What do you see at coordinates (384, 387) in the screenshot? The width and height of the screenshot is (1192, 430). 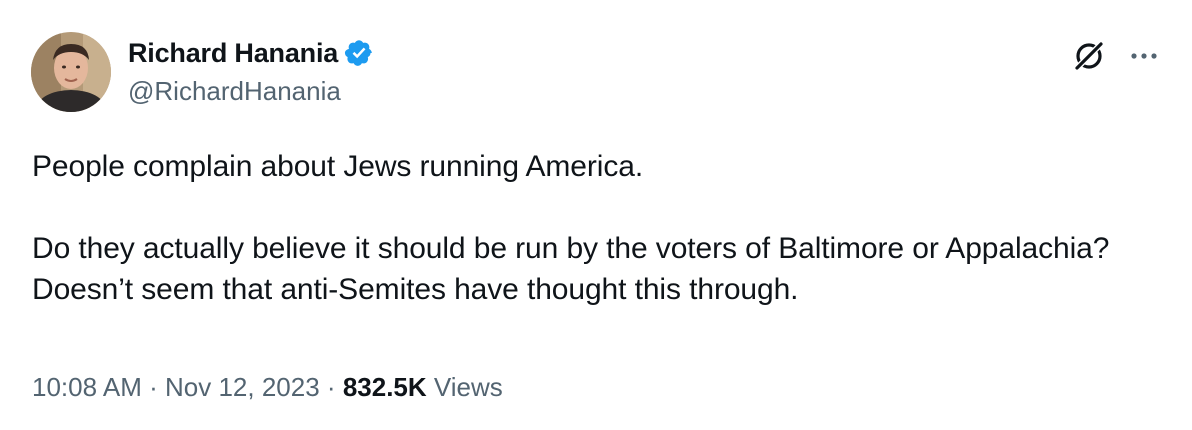 I see `views-count: 832.5K` at bounding box center [384, 387].